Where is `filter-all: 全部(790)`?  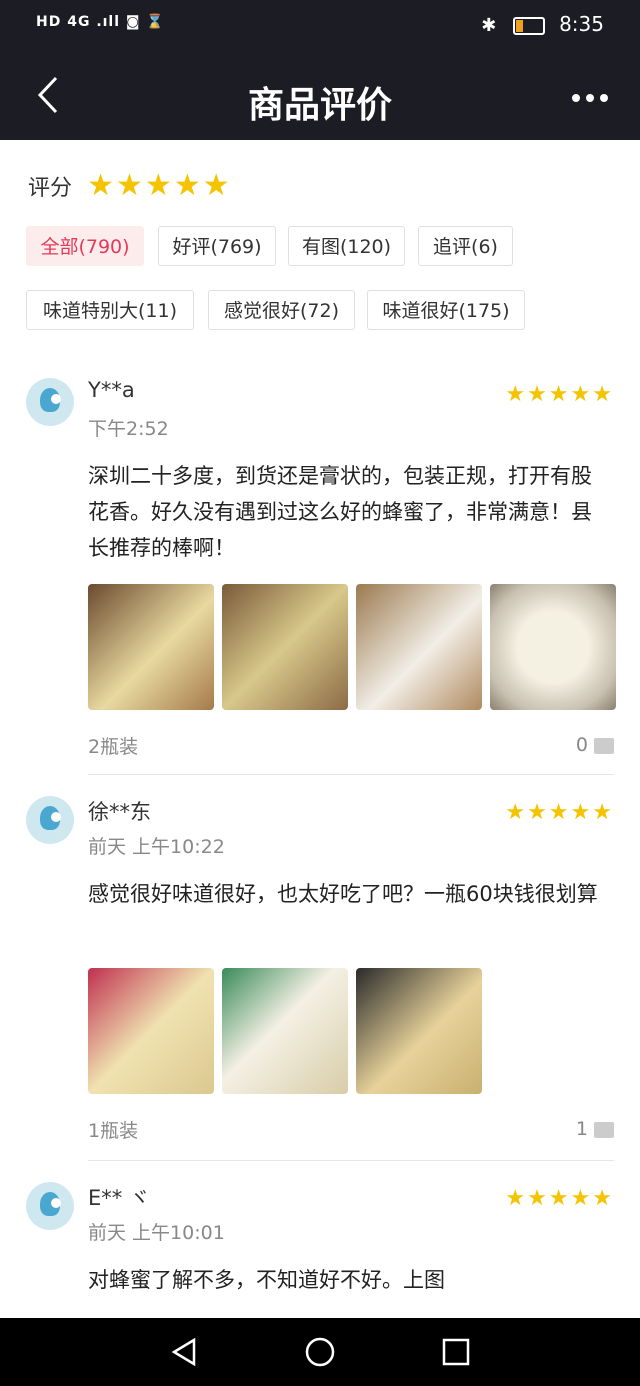 filter-all: 全部(790) is located at coordinates (85, 246).